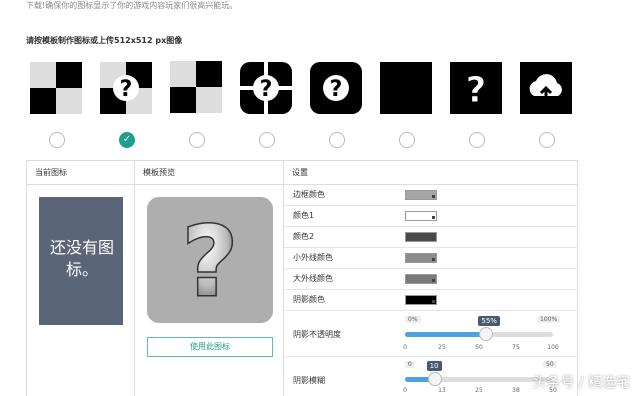 Image resolution: width=640 pixels, height=396 pixels. What do you see at coordinates (313, 278) in the screenshot?
I see `setting-label: 大外线颜色` at bounding box center [313, 278].